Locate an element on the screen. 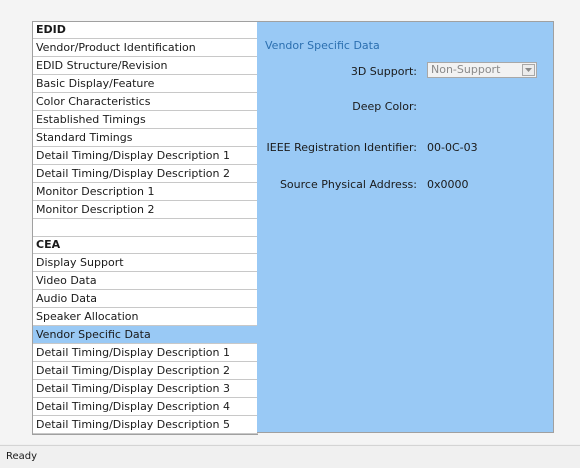 This screenshot has width=580, height=468. support-3d-value: Non-Support is located at coordinates (466, 69).